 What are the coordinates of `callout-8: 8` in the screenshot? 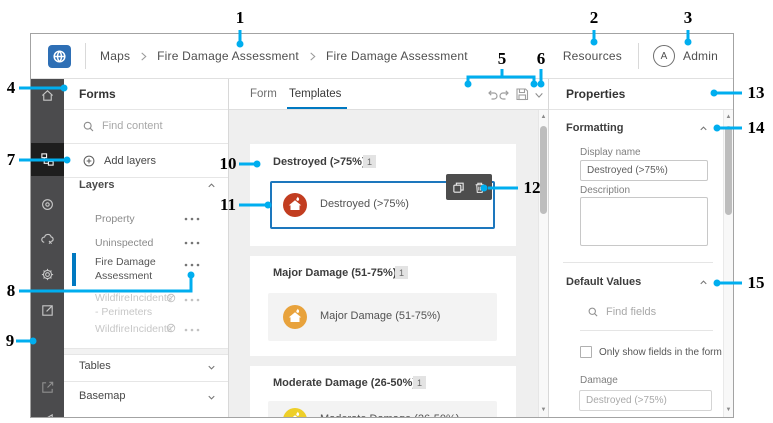 It's located at (11, 290).